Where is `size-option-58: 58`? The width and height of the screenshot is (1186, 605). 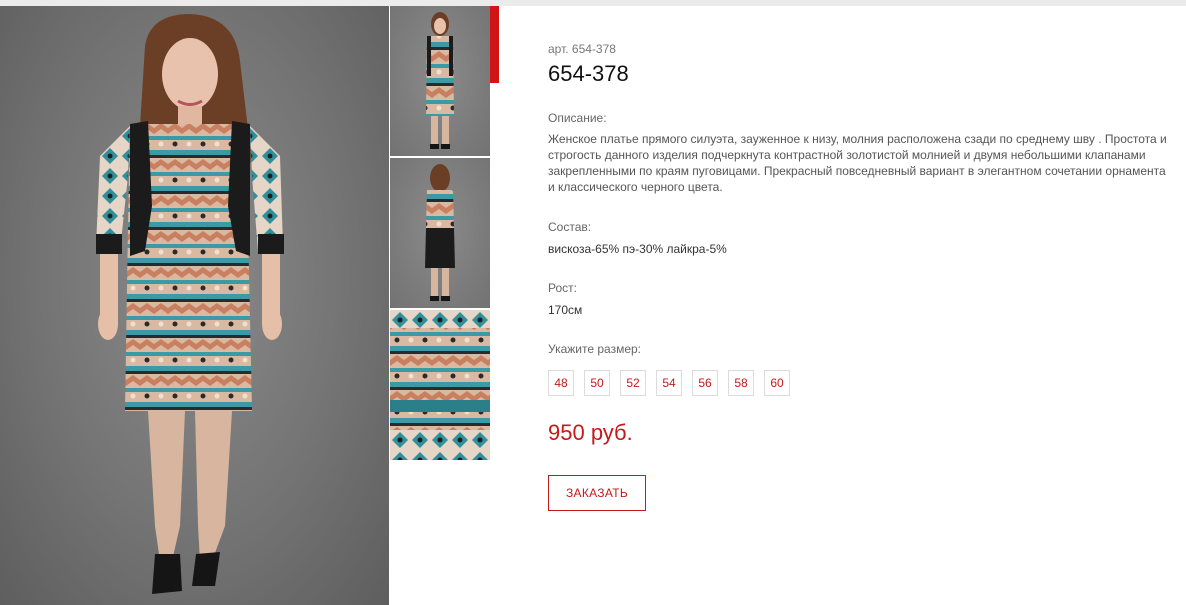
size-option-58: 58 is located at coordinates (741, 383).